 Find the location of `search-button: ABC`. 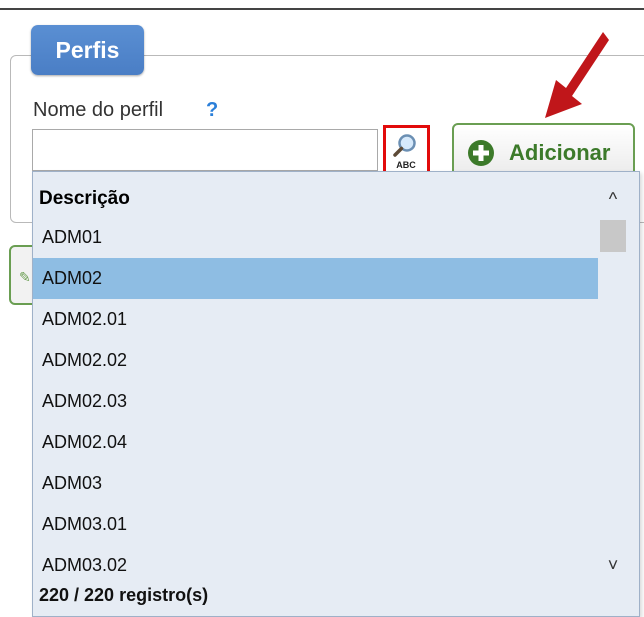

search-button: ABC is located at coordinates (406, 149).